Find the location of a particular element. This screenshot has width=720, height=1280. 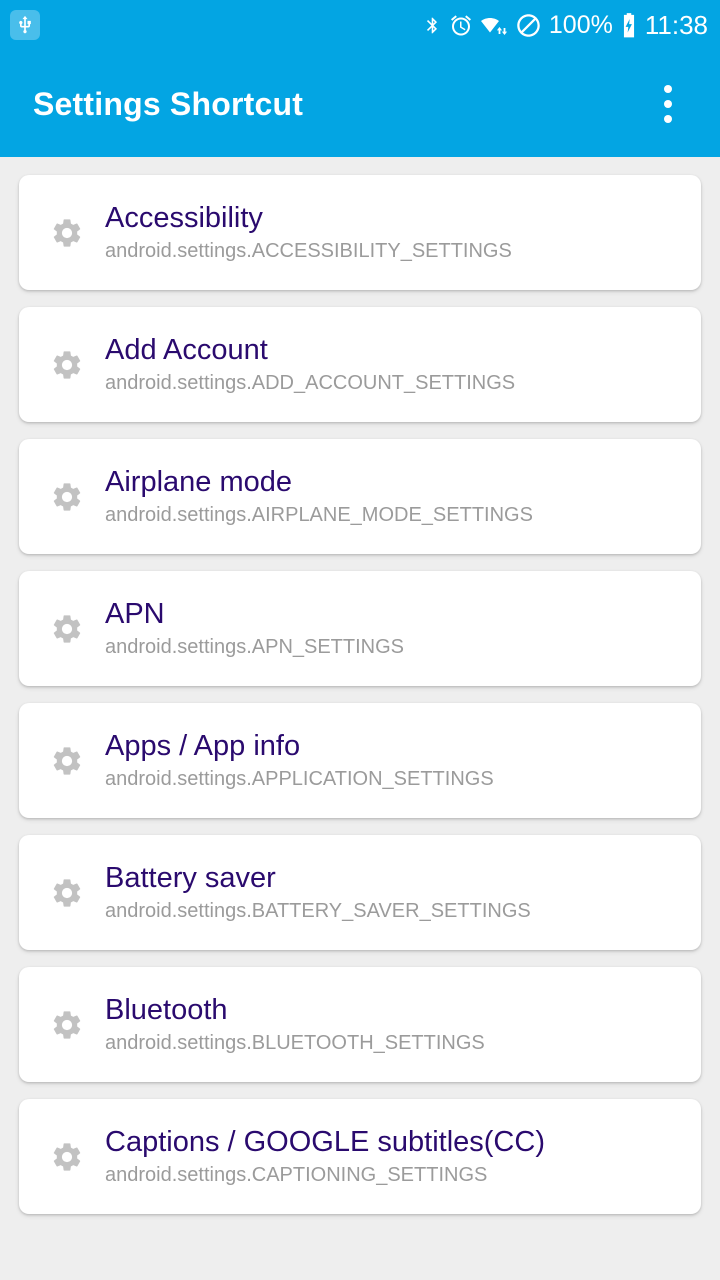

list-item-action: android.settings.CAPTIONING_SETTINGS is located at coordinates (296, 1174).